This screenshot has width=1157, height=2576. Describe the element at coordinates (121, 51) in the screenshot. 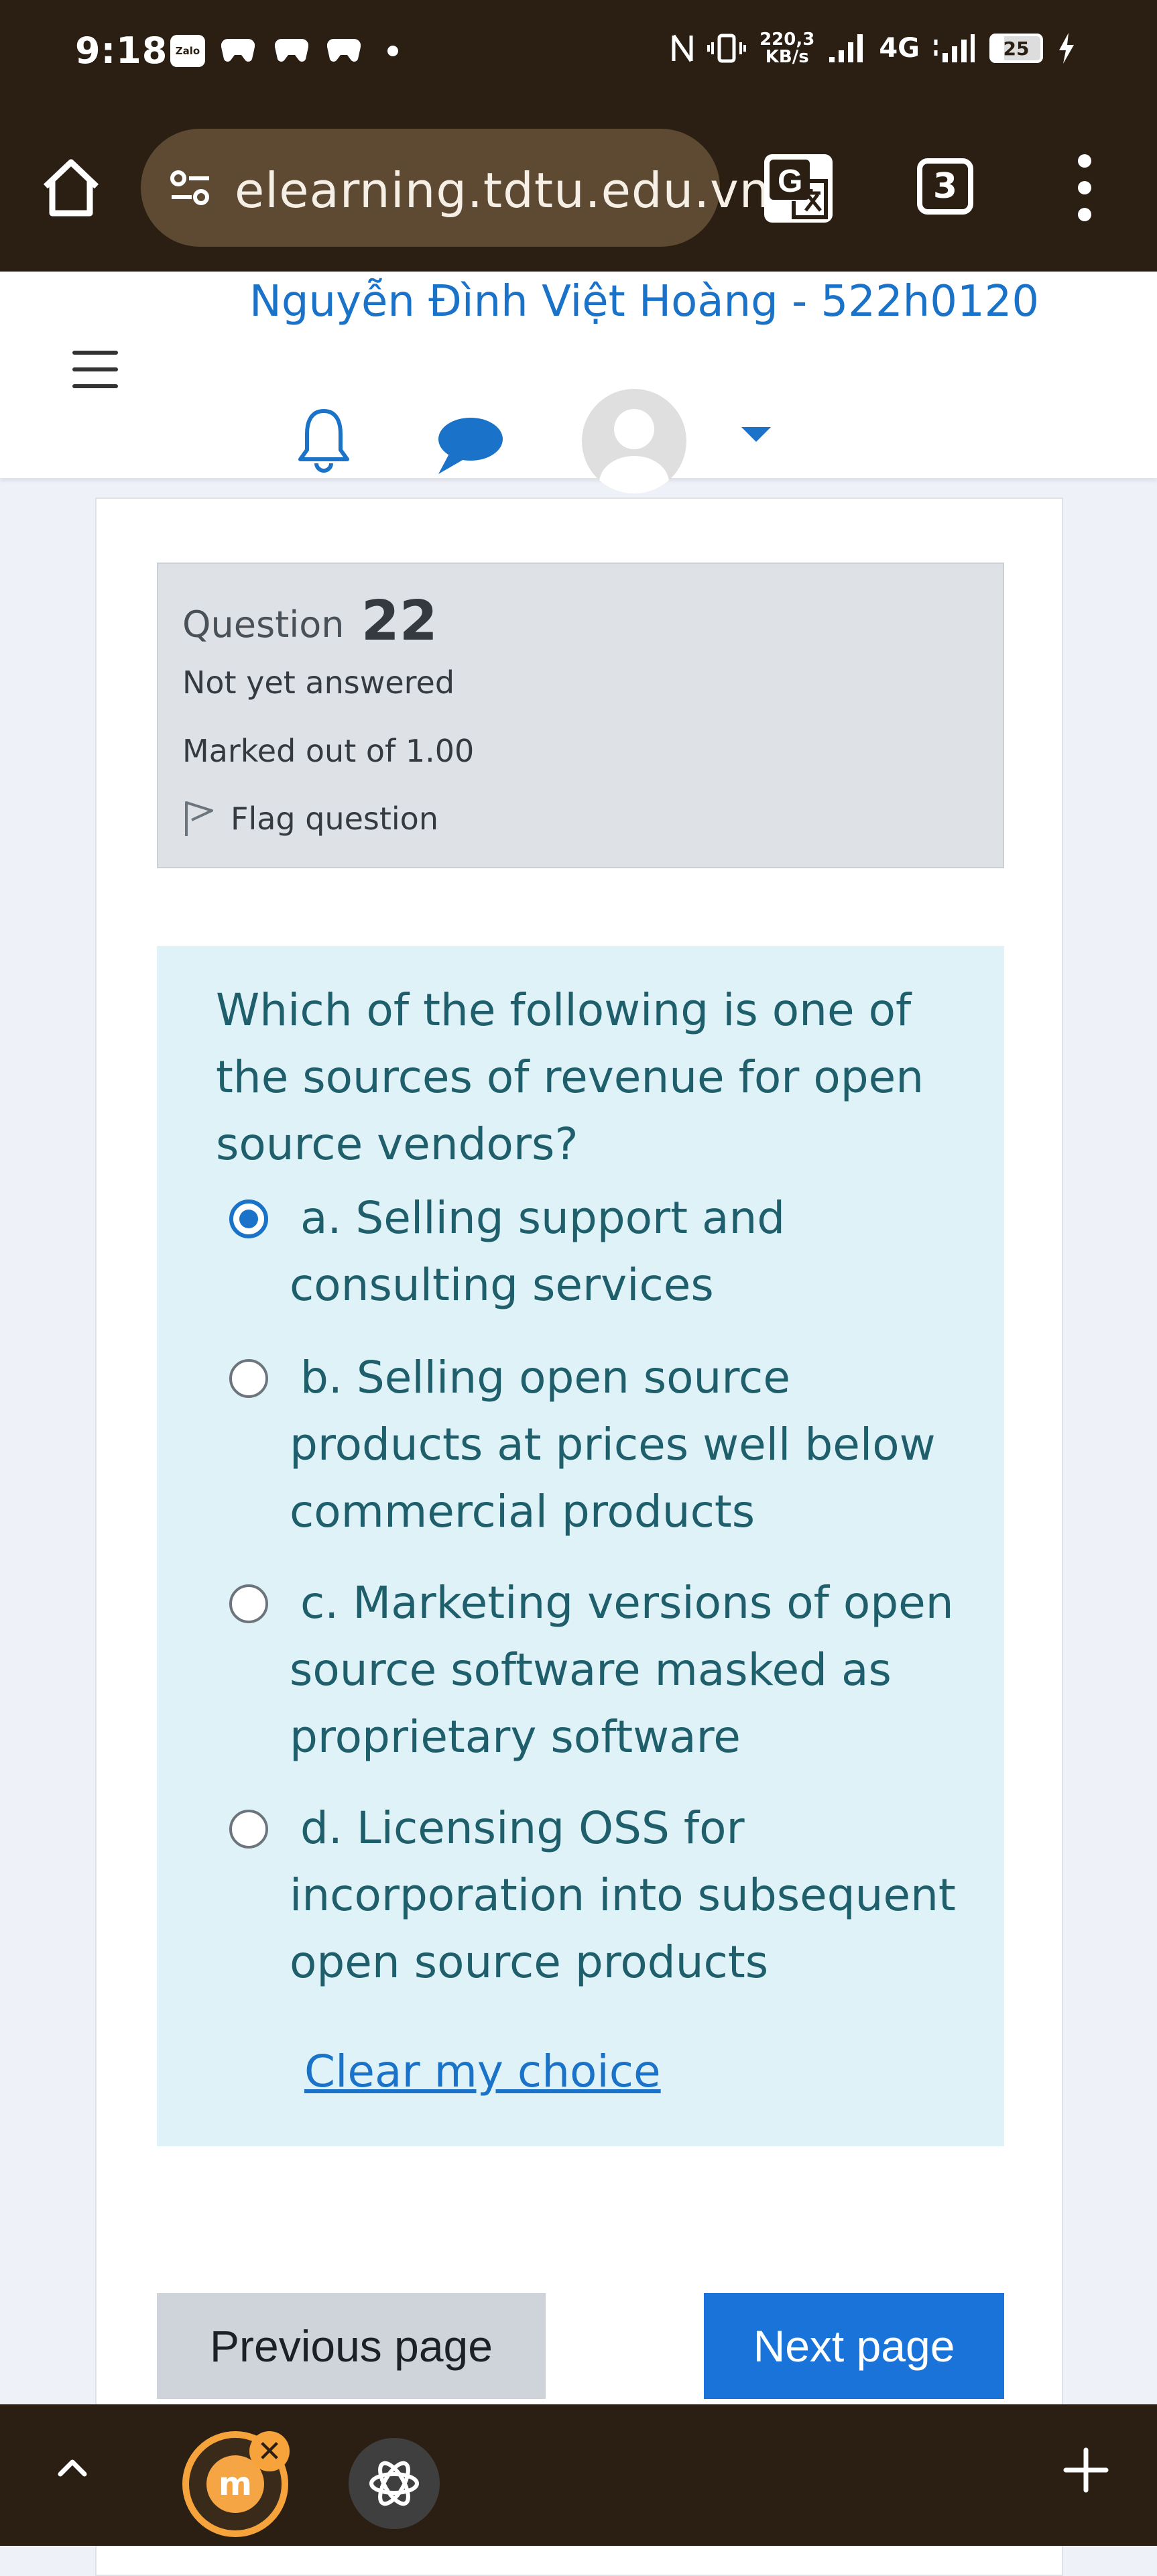

I see `clock: 9:18` at that location.